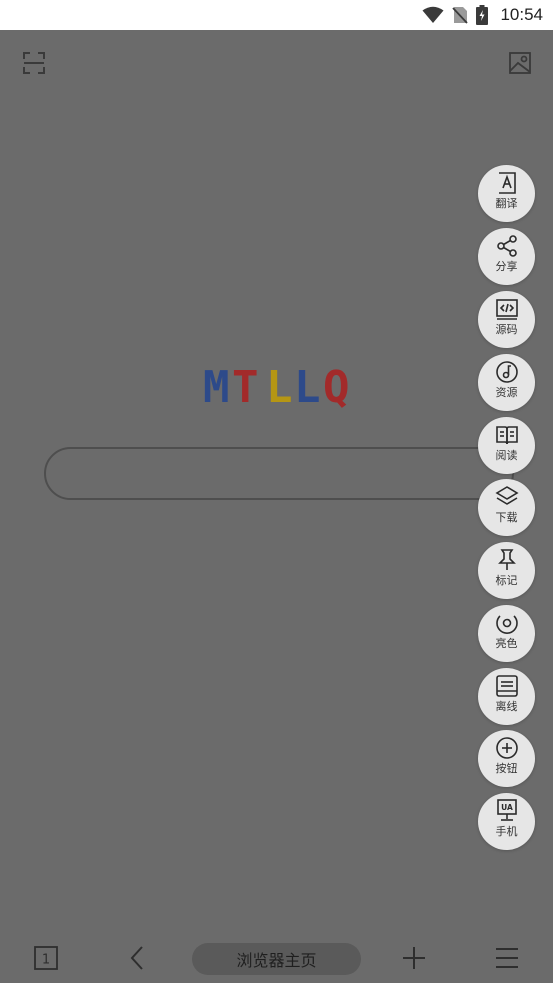  What do you see at coordinates (506, 706) in the screenshot?
I see `offline-label: 离线` at bounding box center [506, 706].